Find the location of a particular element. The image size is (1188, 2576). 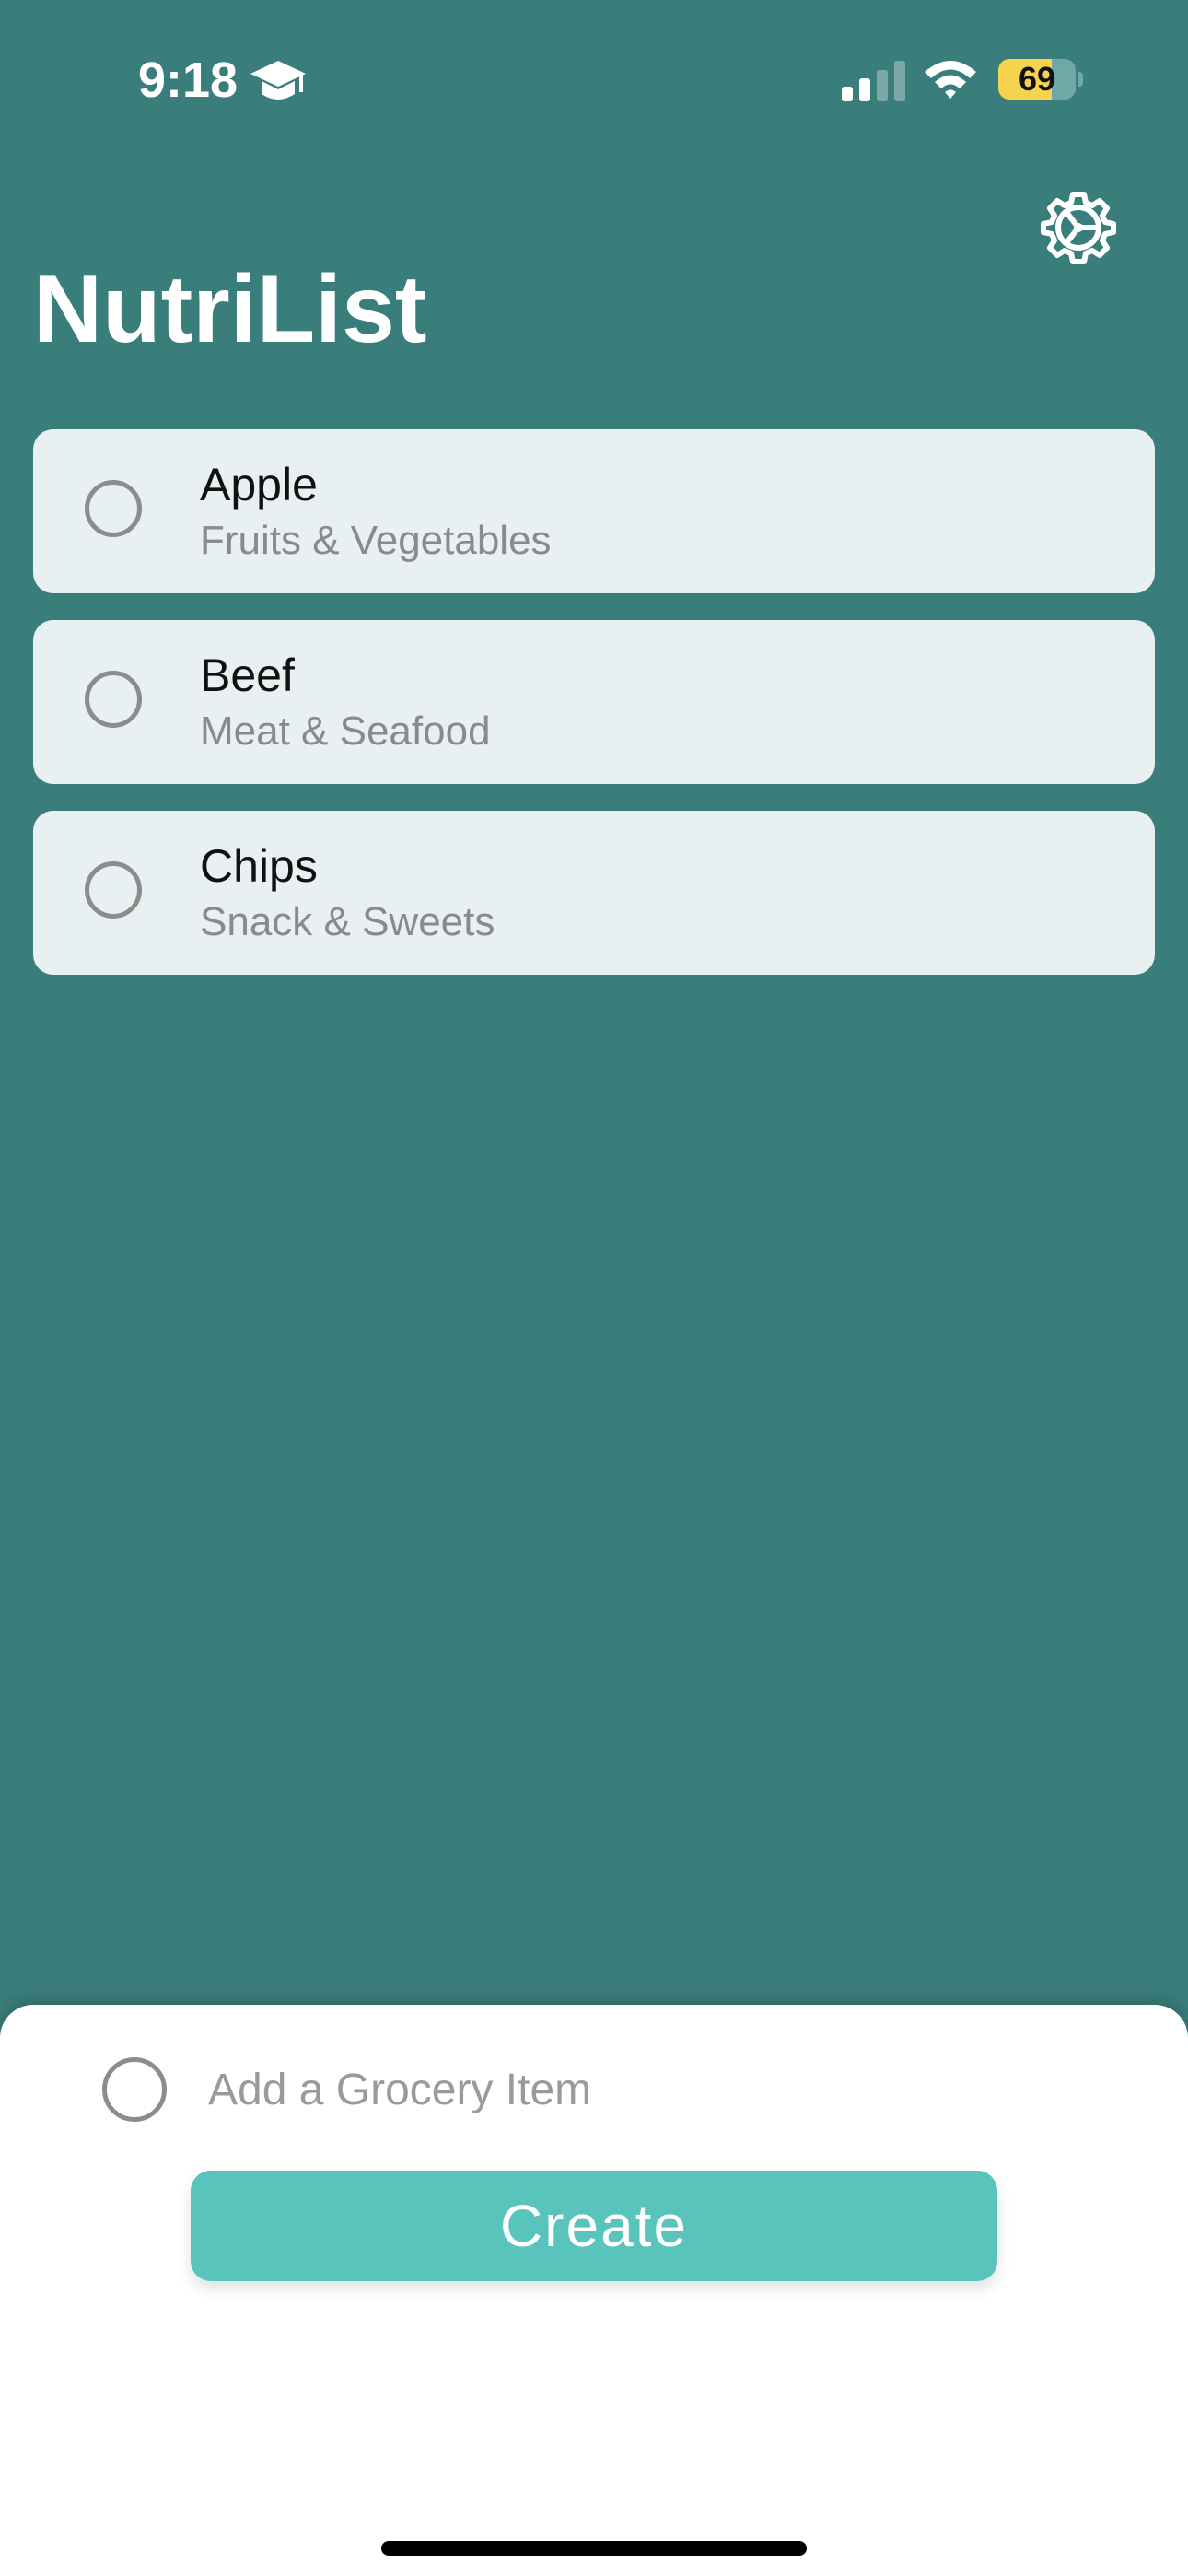

item-category: Meat & Seafood is located at coordinates (345, 731).